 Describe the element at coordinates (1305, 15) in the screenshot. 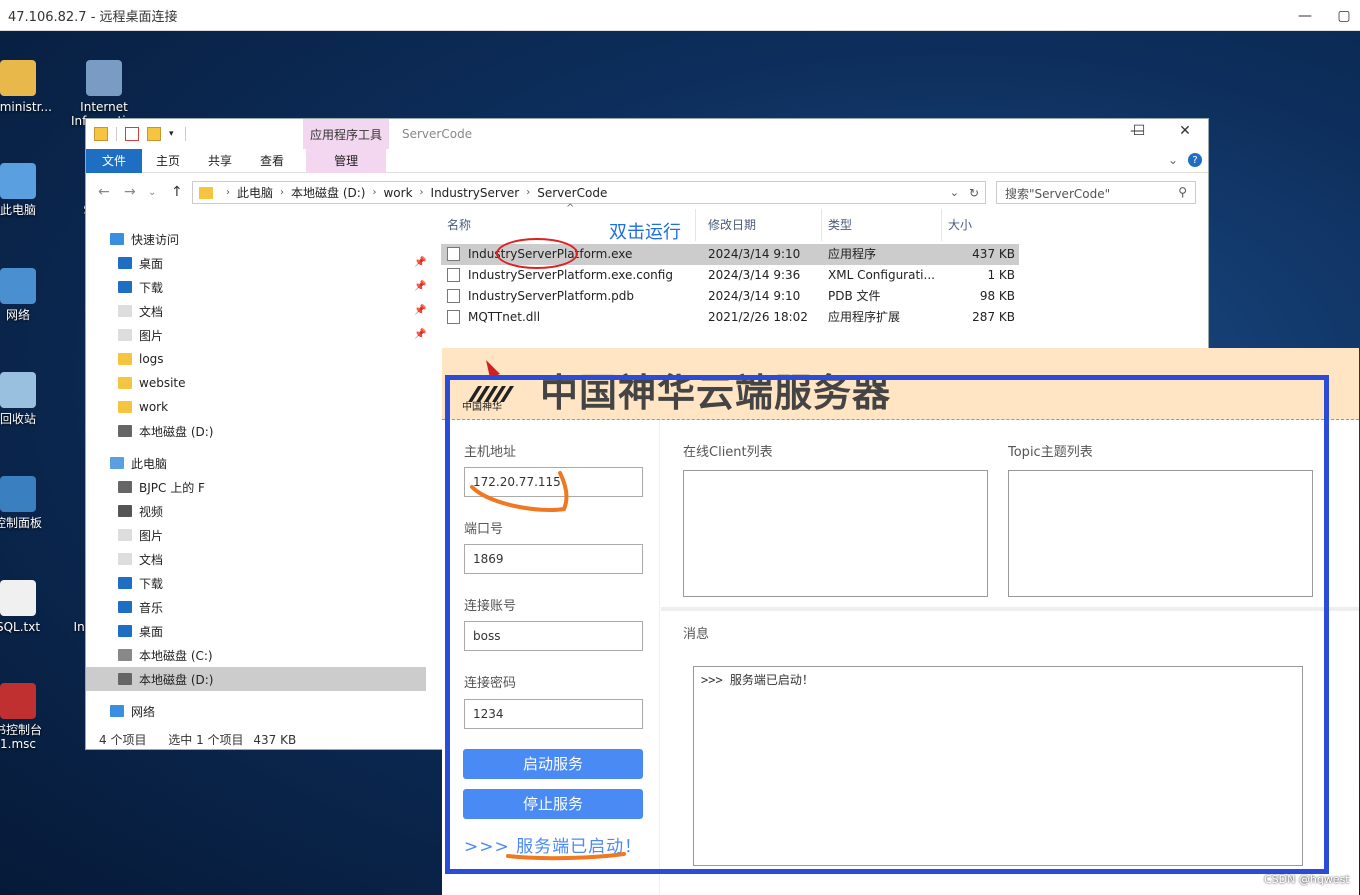

I see `minimize-button: —` at that location.